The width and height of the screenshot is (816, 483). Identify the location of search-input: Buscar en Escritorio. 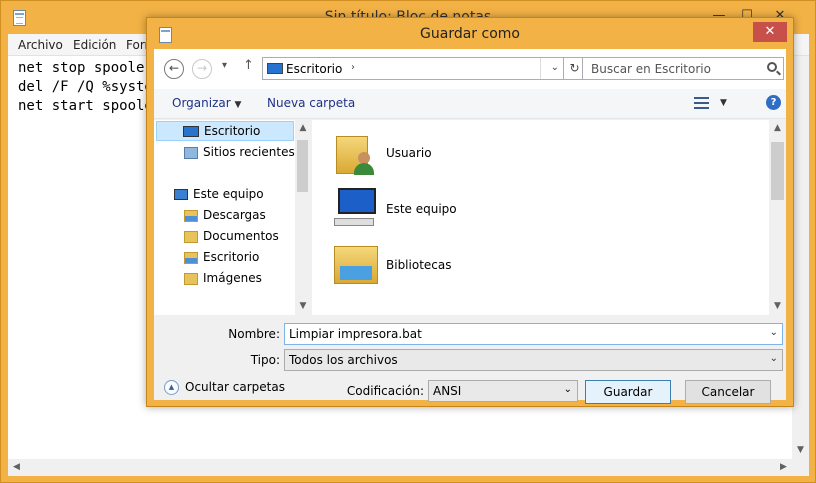
(683, 68).